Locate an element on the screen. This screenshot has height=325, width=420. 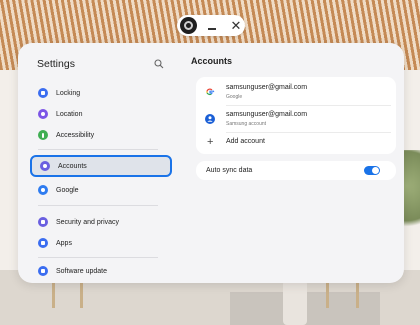
auto-sync-toggle is located at coordinates (372, 170).